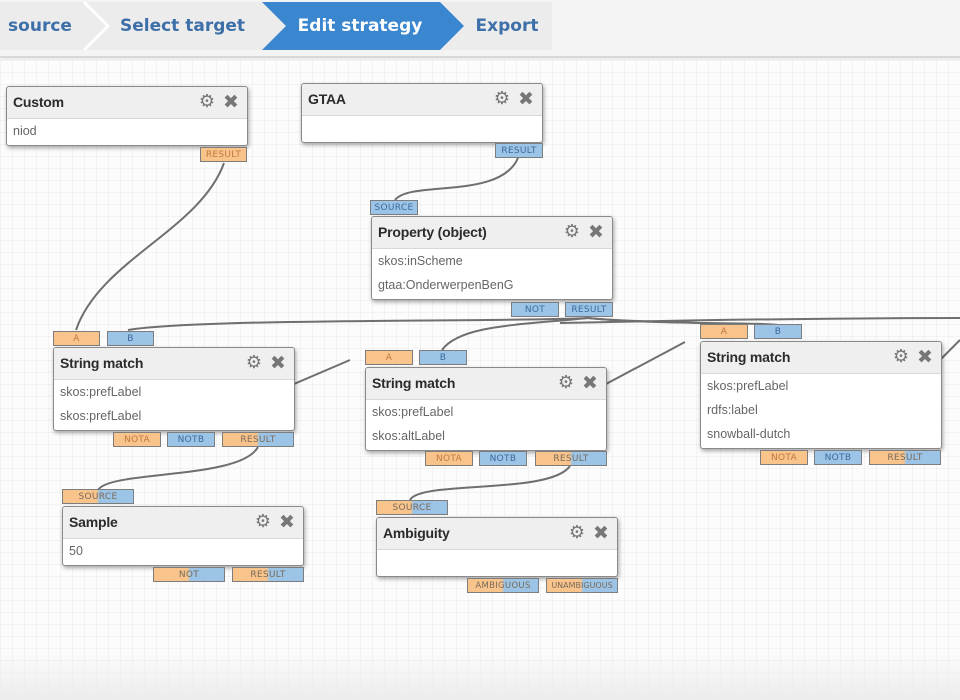 Image resolution: width=960 pixels, height=700 pixels. I want to click on node-custom: Custom ⚙ ✖ niod, so click(127, 116).